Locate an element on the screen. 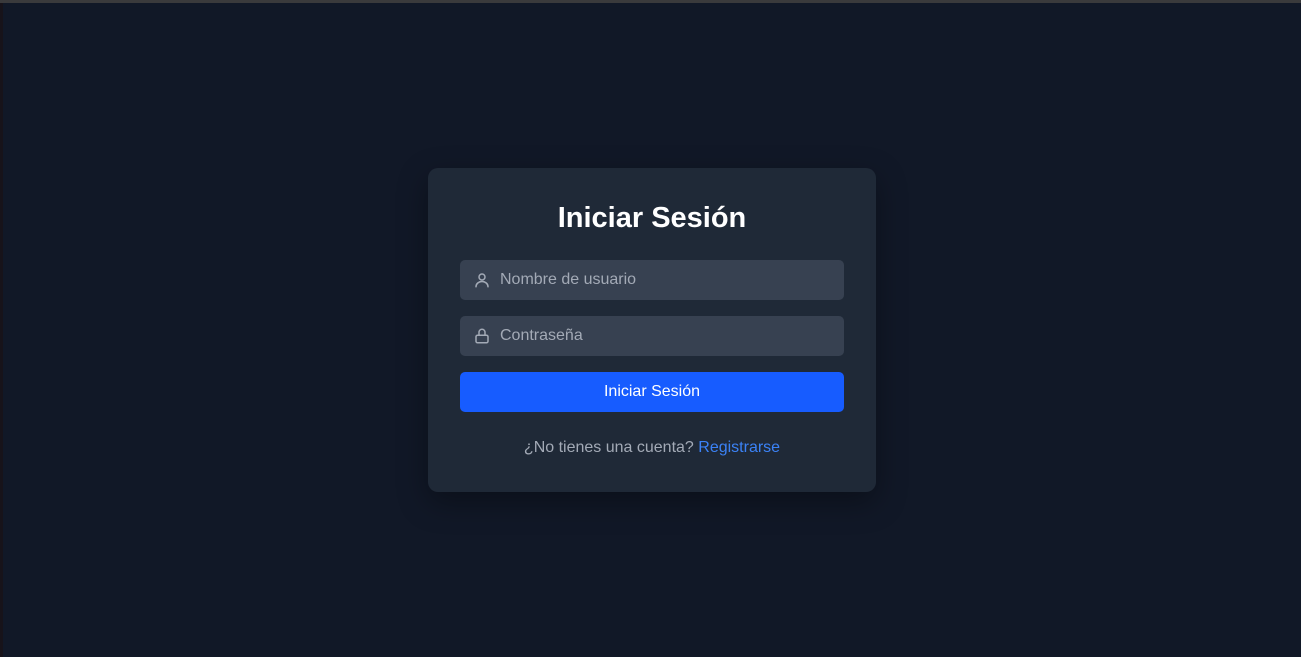 This screenshot has height=657, width=1301. password-input is located at coordinates (672, 336).